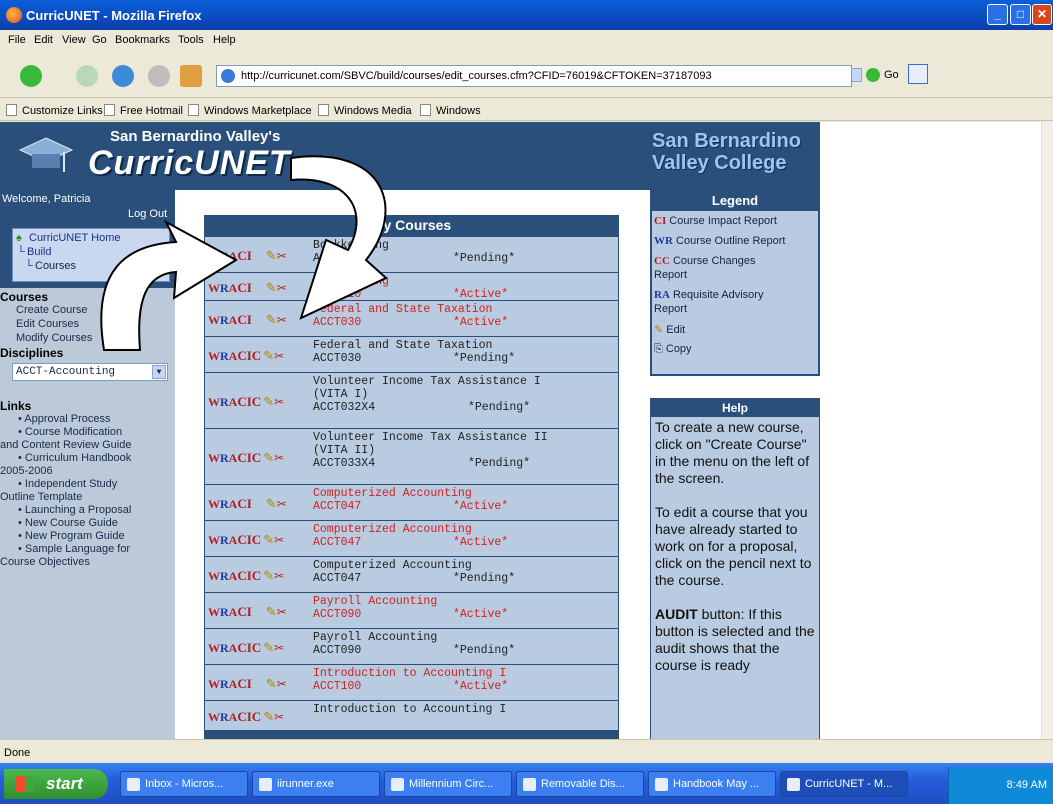 This screenshot has height=804, width=1053. What do you see at coordinates (54, 110) in the screenshot?
I see `bookmark-customize-links: Customize Links` at bounding box center [54, 110].